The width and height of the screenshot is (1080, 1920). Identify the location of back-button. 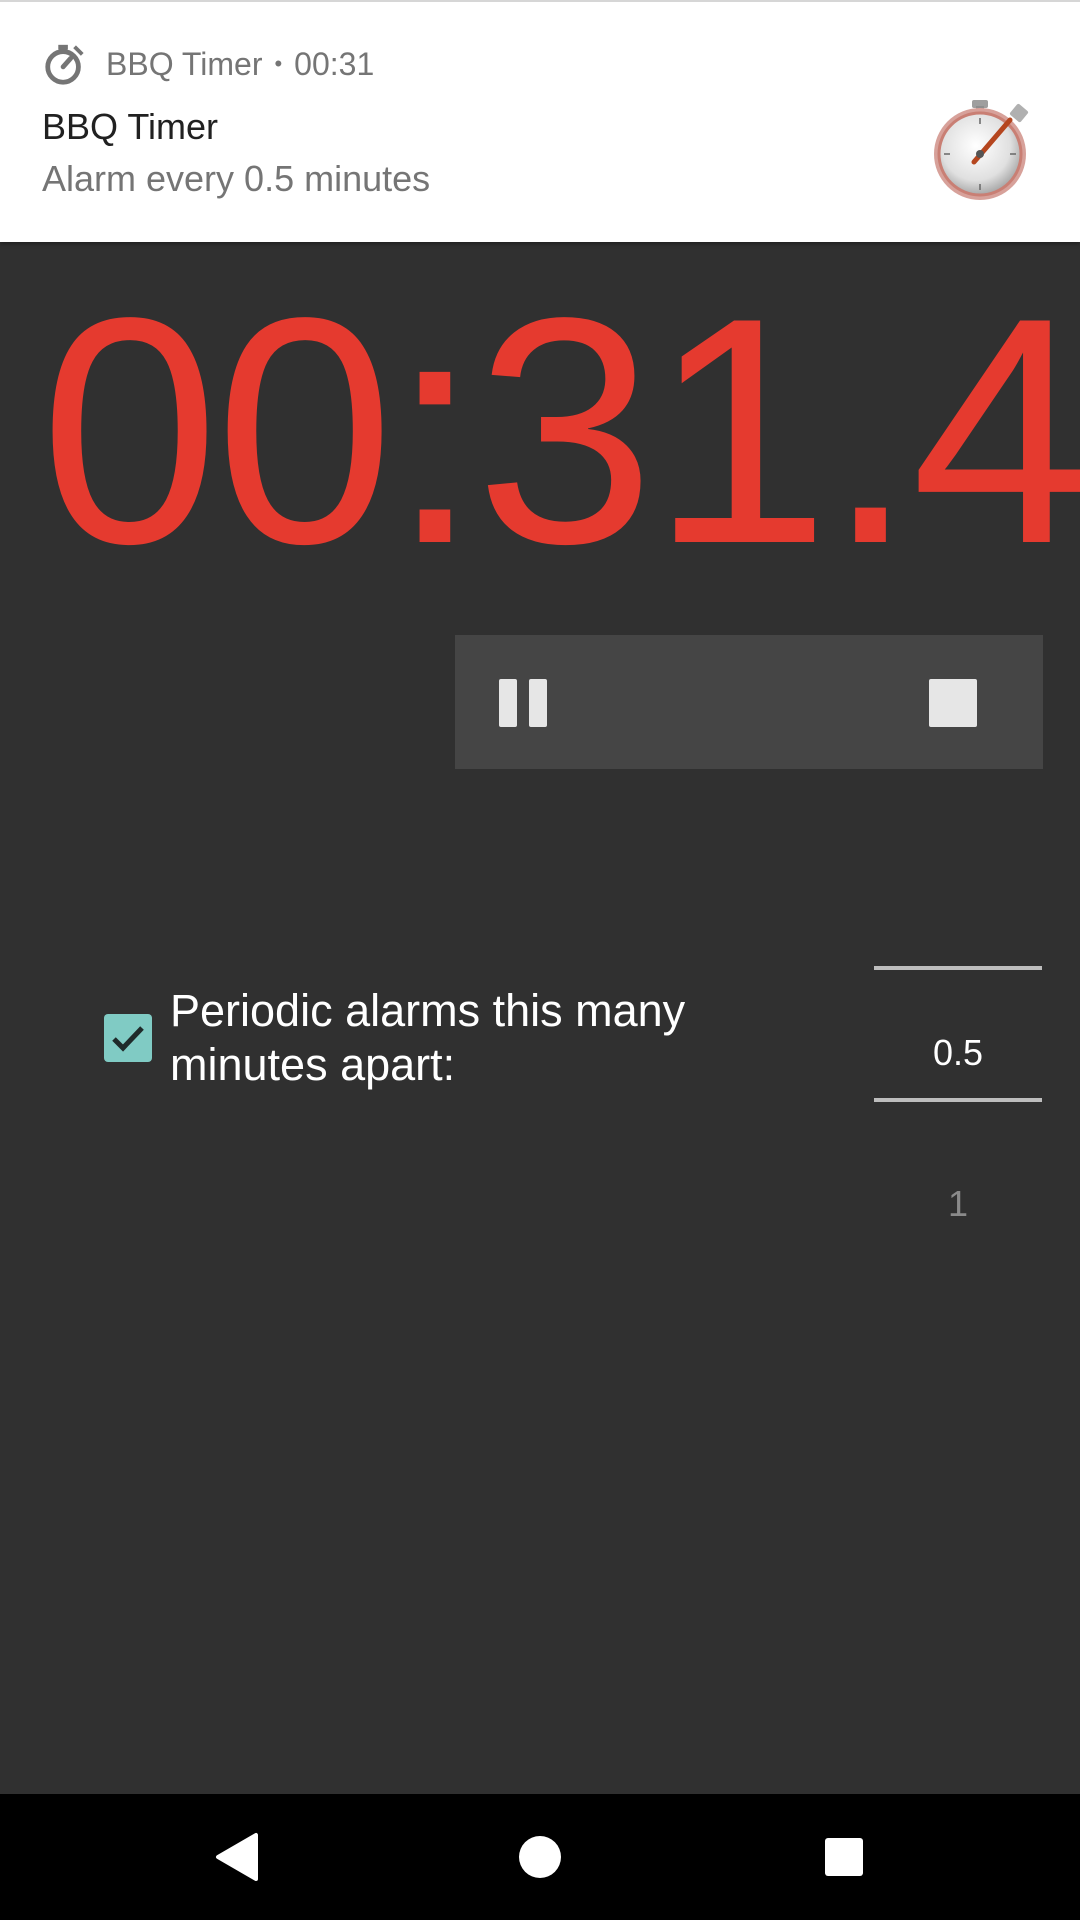
(236, 1857).